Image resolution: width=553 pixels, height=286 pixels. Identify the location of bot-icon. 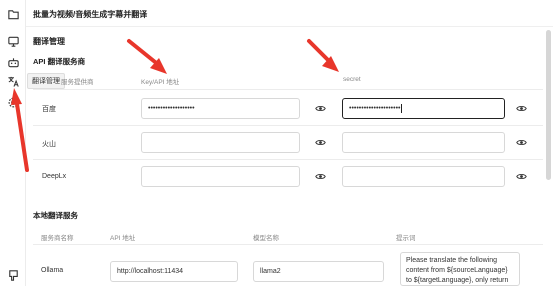
(13, 62).